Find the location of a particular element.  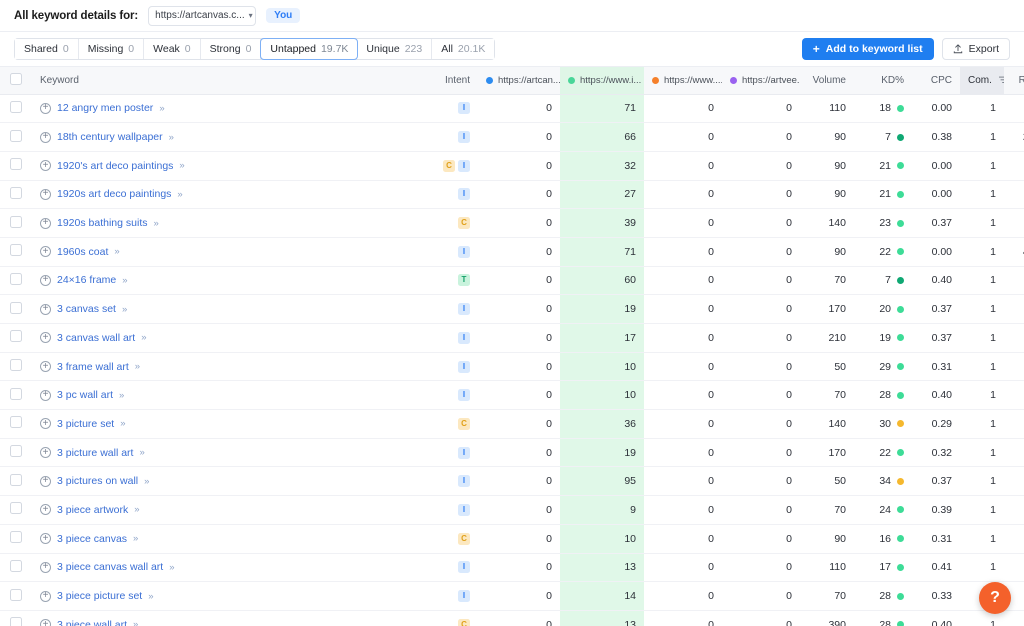

keyword-link: 3 pictures on wall is located at coordinates (97, 481).